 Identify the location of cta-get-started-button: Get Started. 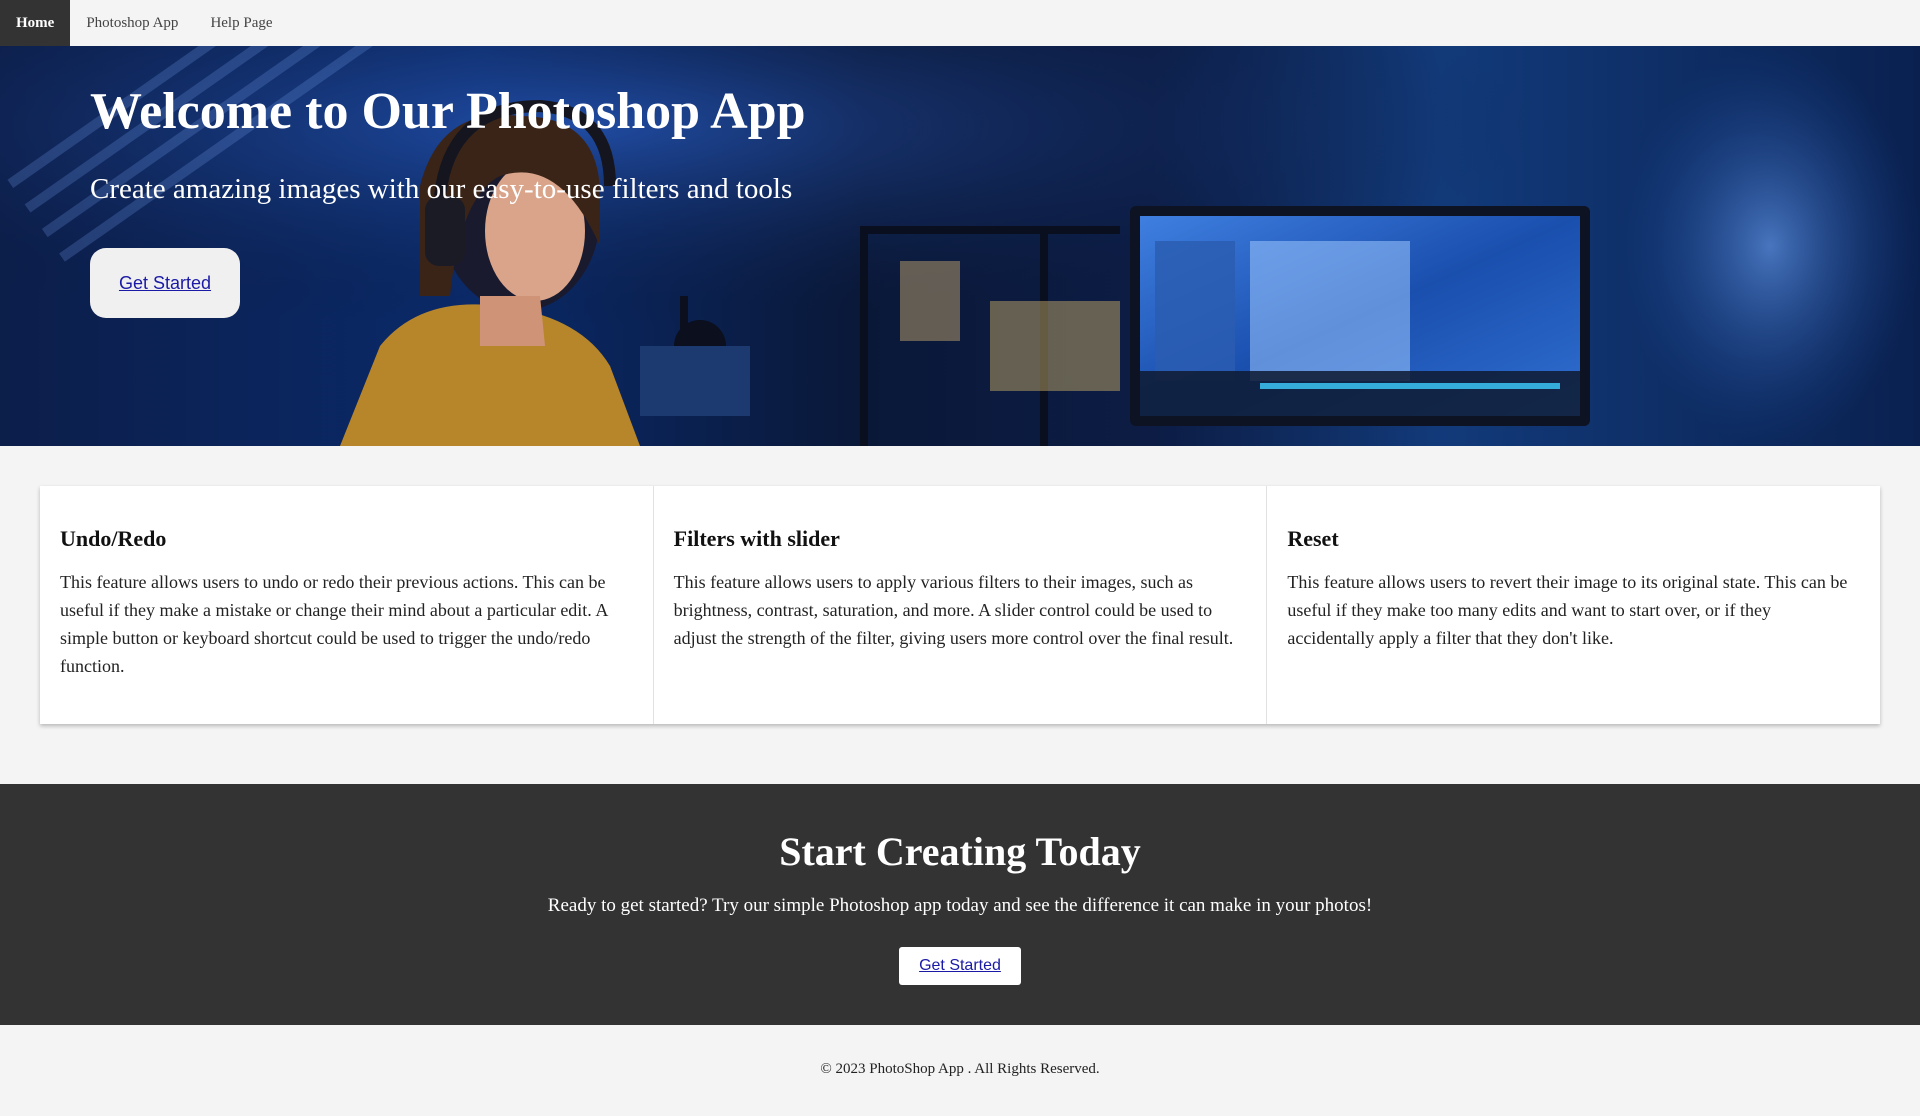
(960, 966).